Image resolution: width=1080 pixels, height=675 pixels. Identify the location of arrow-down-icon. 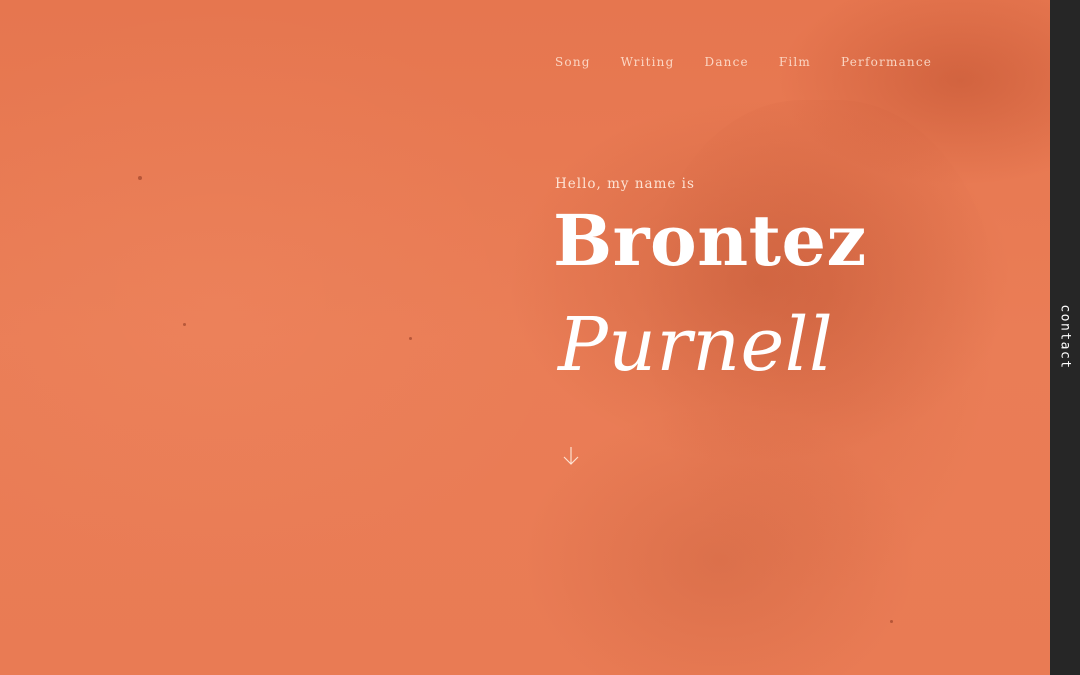
(571, 456).